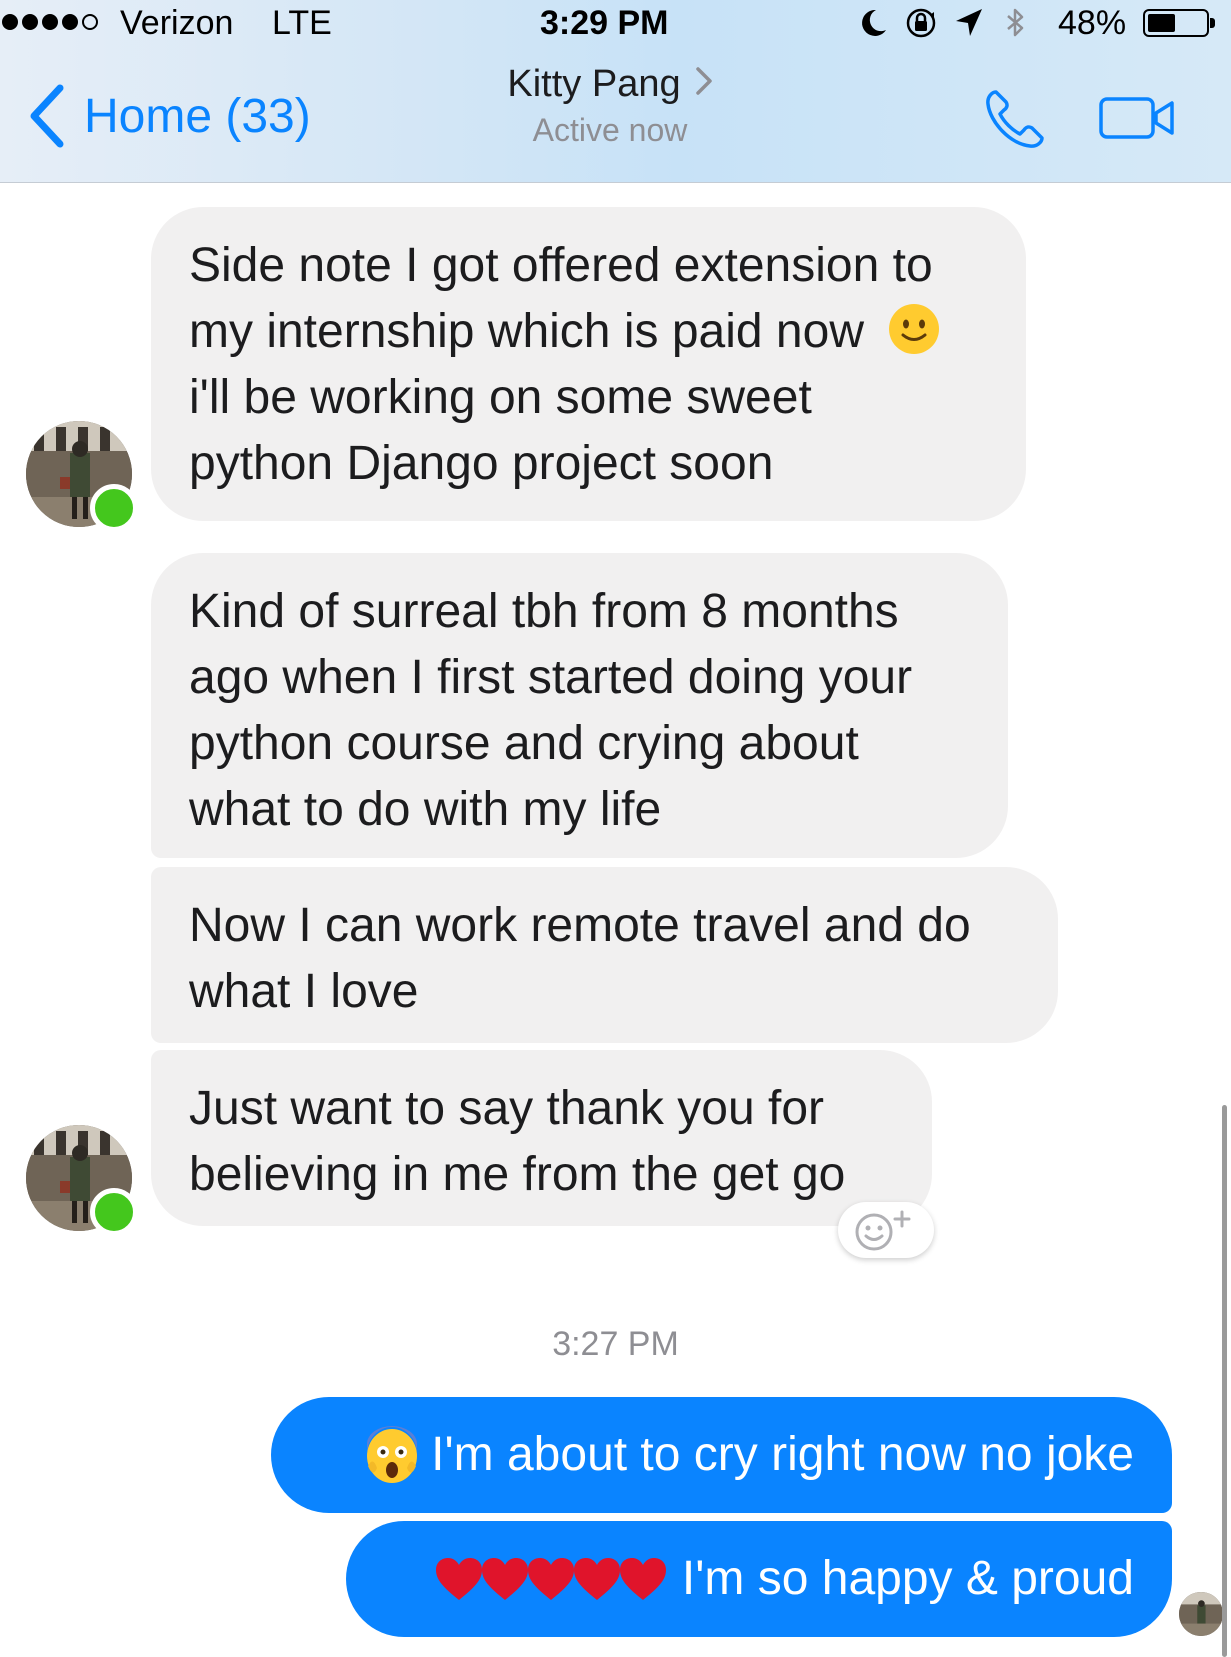  What do you see at coordinates (517, 1174) in the screenshot?
I see `message-line: believing in me from the get go` at bounding box center [517, 1174].